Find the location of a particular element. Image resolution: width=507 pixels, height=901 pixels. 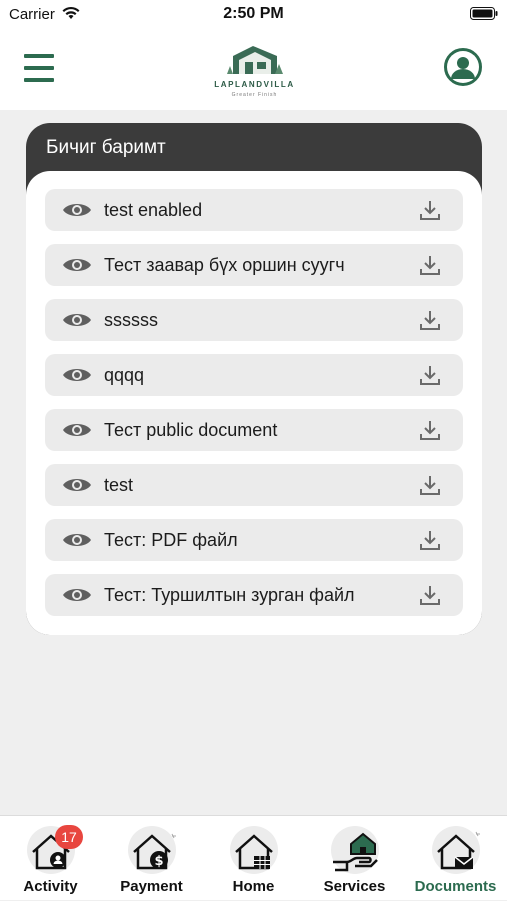

logo-house-icon is located at coordinates (255, 60).